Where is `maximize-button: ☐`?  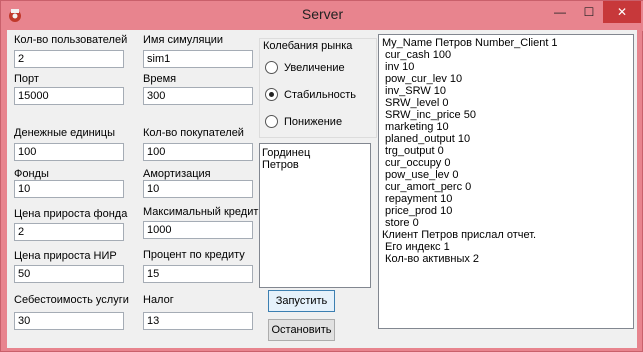 maximize-button: ☐ is located at coordinates (589, 12).